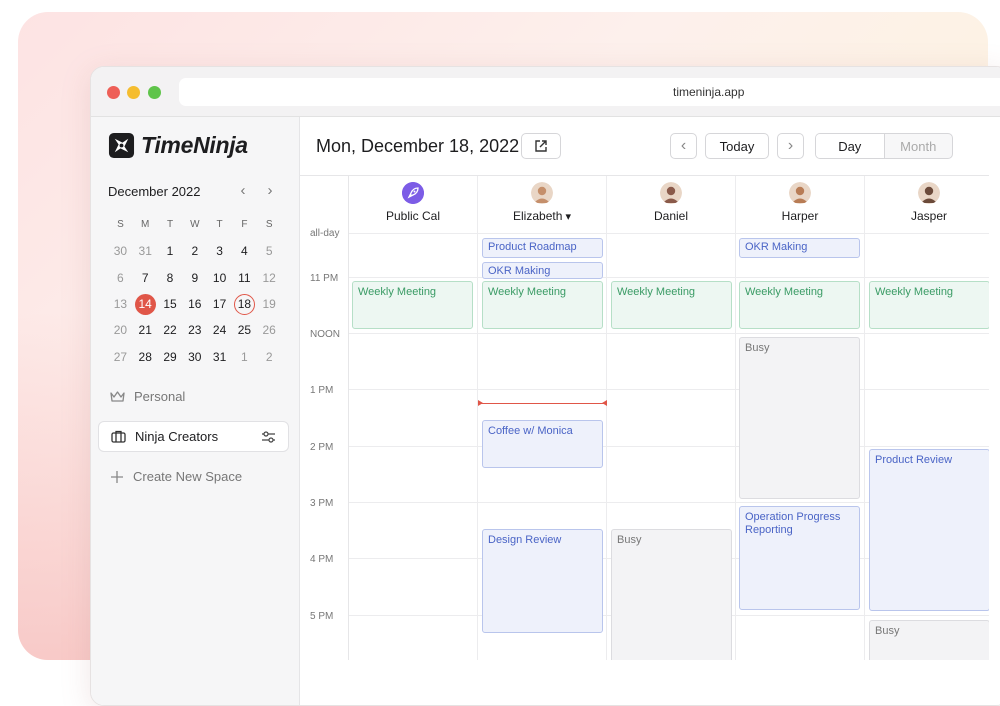 The width and height of the screenshot is (1000, 706). What do you see at coordinates (413, 216) in the screenshot?
I see `column-name: Public Cal` at bounding box center [413, 216].